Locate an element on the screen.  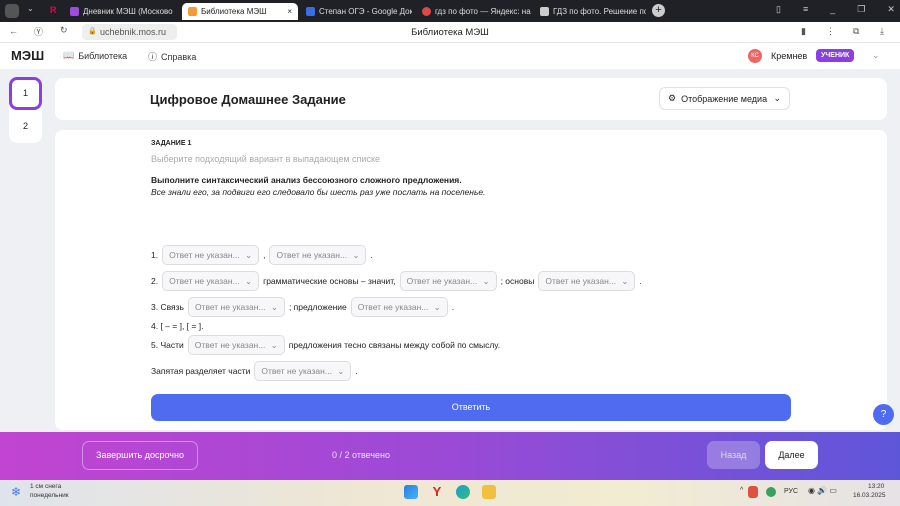
tabs-dropdown-icon: ⌄ is located at coordinates (30, 8).